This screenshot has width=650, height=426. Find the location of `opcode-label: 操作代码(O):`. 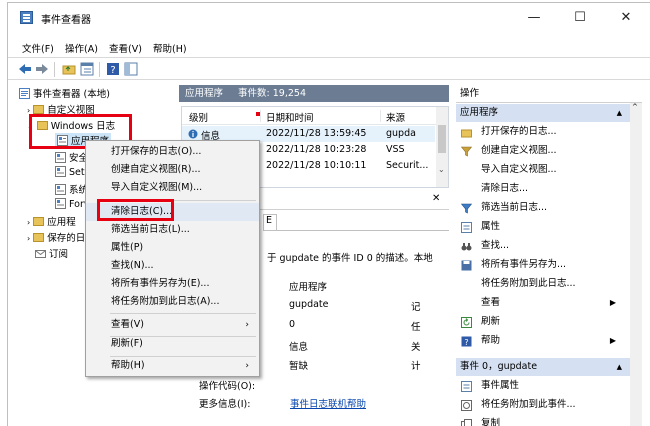

opcode-label: 操作代码(O): is located at coordinates (227, 386).